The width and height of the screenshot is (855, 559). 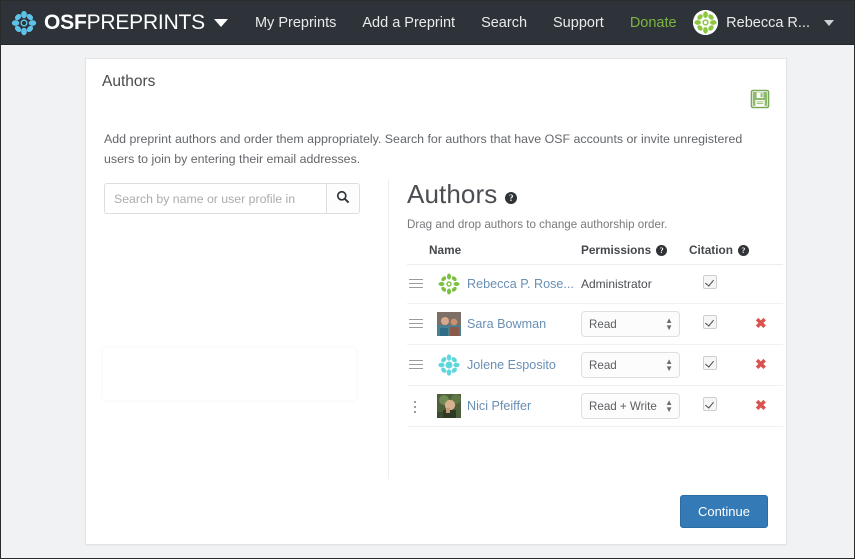 I want to click on author-drop-zone, so click(x=229, y=374).